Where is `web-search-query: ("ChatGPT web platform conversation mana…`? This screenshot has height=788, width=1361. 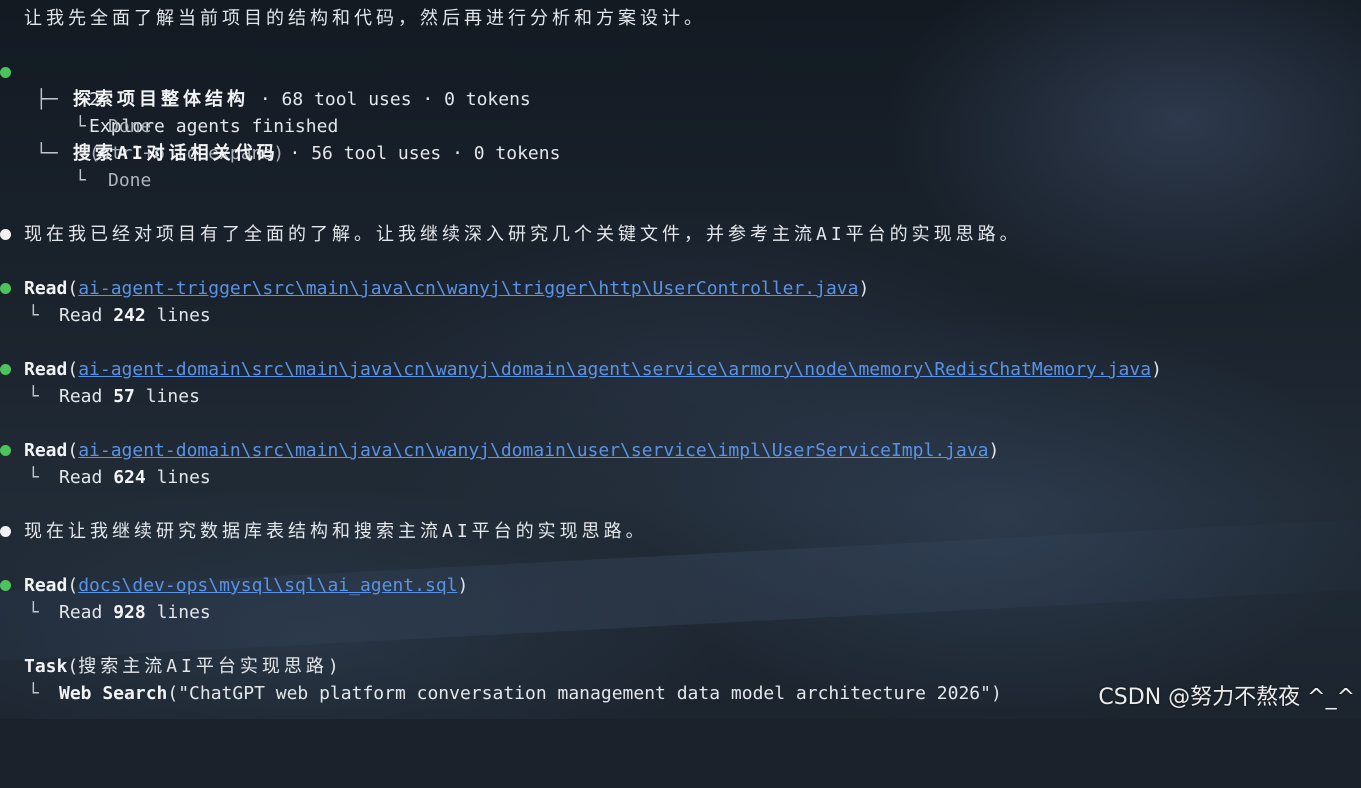
web-search-query: ("ChatGPT web platform conversation mana… is located at coordinates (584, 693).